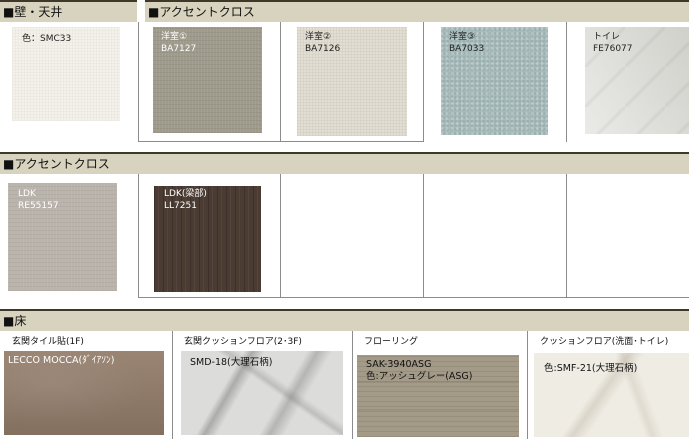 The height and width of the screenshot is (439, 689). Describe the element at coordinates (38, 206) in the screenshot. I see `swatch-code: RE55157` at that location.